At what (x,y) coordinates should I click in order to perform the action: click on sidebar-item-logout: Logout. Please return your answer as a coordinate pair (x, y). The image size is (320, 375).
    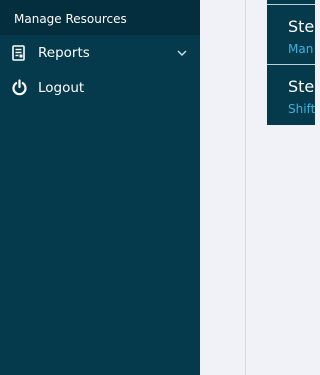
    Looking at the image, I should click on (100, 87).